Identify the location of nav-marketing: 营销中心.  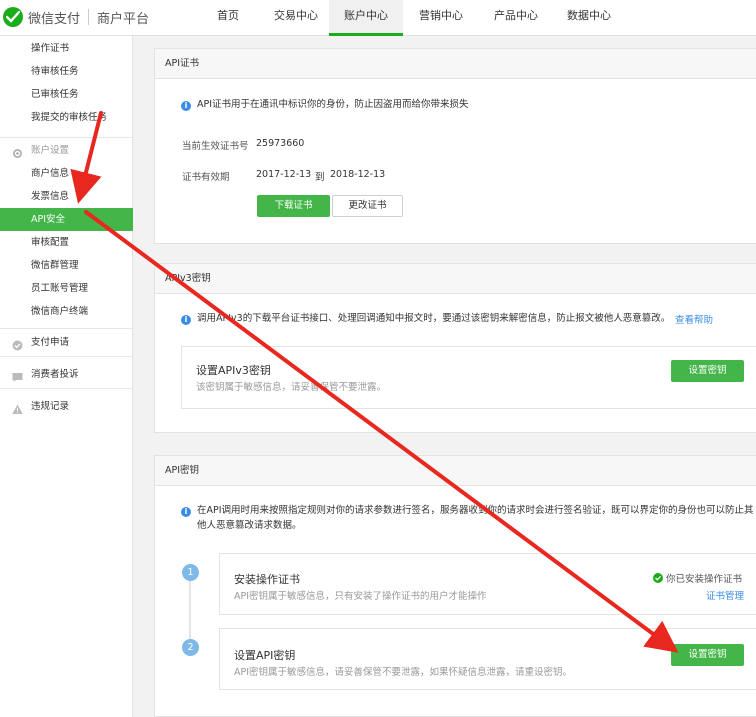
(441, 18).